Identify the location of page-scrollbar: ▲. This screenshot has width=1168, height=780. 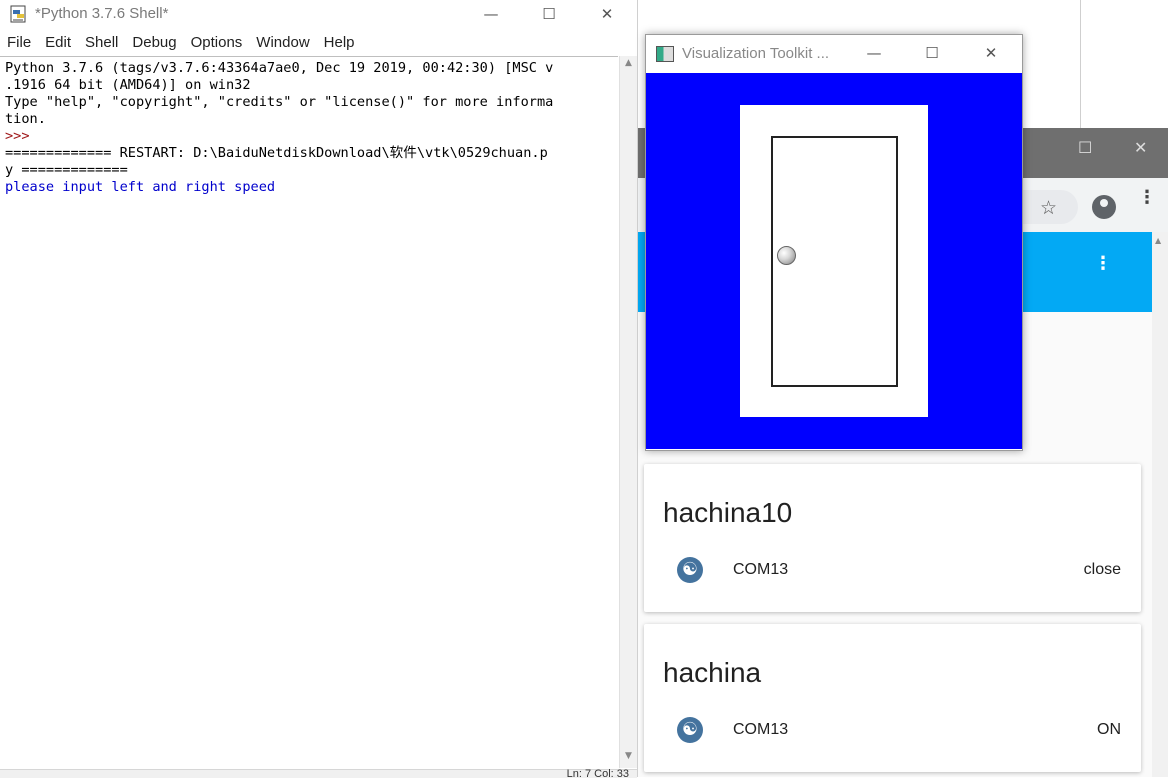
(1160, 504).